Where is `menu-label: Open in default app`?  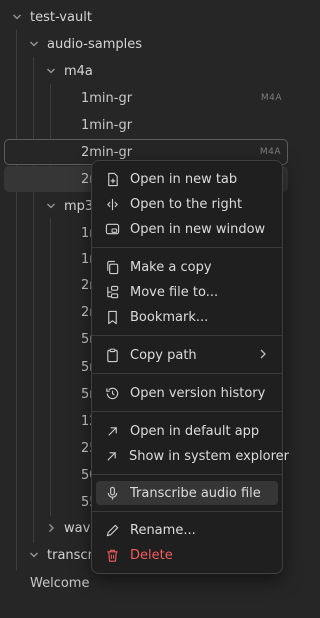
menu-label: Open in default app is located at coordinates (195, 431).